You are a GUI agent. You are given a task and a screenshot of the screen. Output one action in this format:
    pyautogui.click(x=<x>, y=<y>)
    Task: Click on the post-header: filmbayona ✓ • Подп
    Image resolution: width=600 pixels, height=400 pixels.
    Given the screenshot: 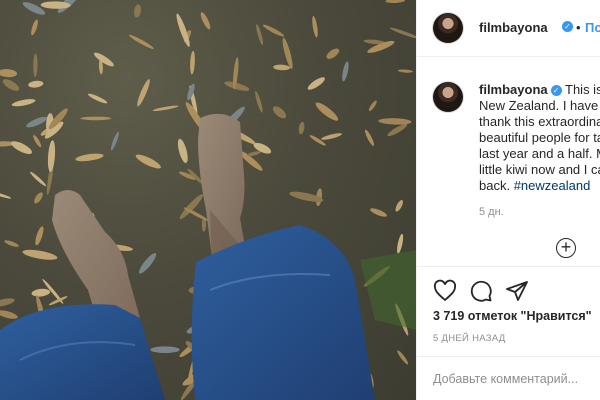 What is the action you would take?
    pyautogui.click(x=508, y=28)
    